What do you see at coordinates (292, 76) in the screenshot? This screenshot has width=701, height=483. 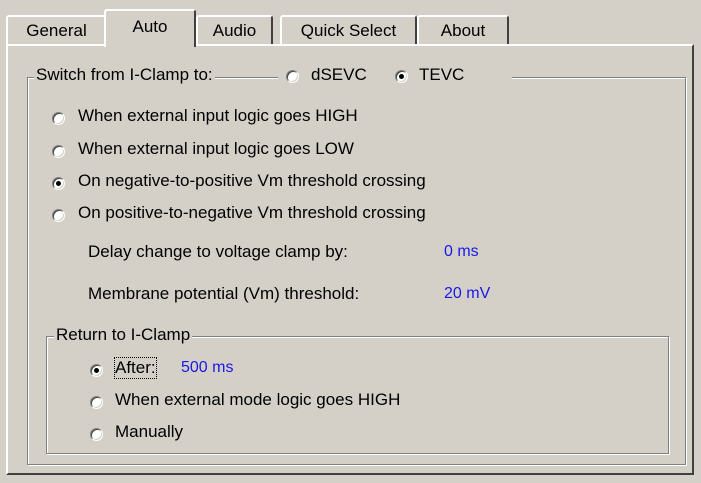 I see `dsevc-radio` at bounding box center [292, 76].